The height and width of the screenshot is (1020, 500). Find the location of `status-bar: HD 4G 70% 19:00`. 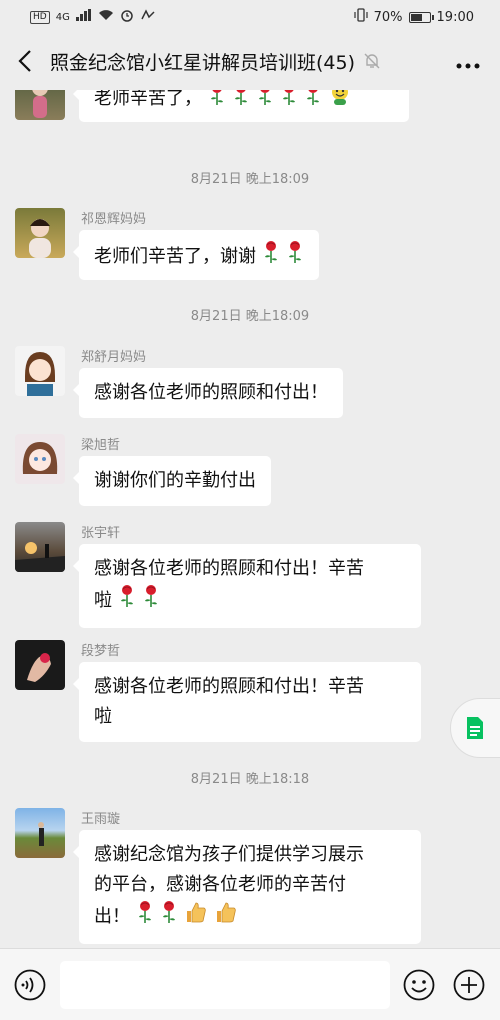

status-bar: HD 4G 70% 19:00 is located at coordinates (250, 16).